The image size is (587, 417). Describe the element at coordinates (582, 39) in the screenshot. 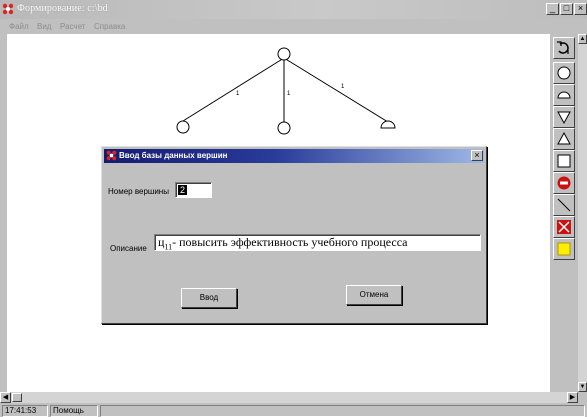

I see `scroll-up-icon: ▲` at that location.